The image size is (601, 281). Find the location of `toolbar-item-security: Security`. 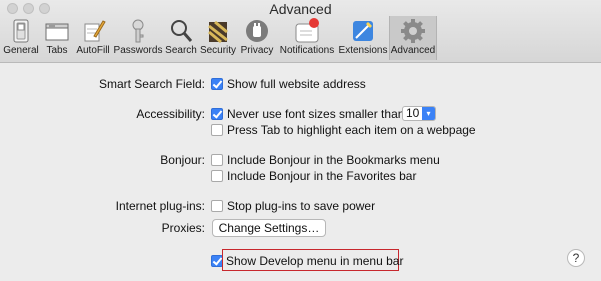

toolbar-item-security: Security is located at coordinates (218, 38).